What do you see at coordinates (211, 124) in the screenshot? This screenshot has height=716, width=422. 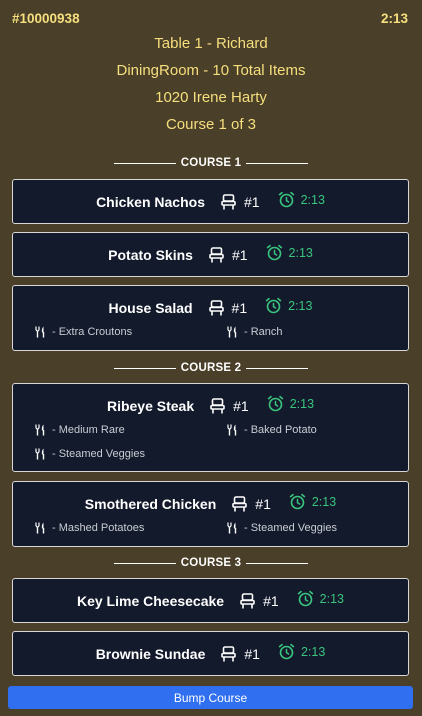 I see `course-progress-line: Course 1 of 3` at bounding box center [211, 124].